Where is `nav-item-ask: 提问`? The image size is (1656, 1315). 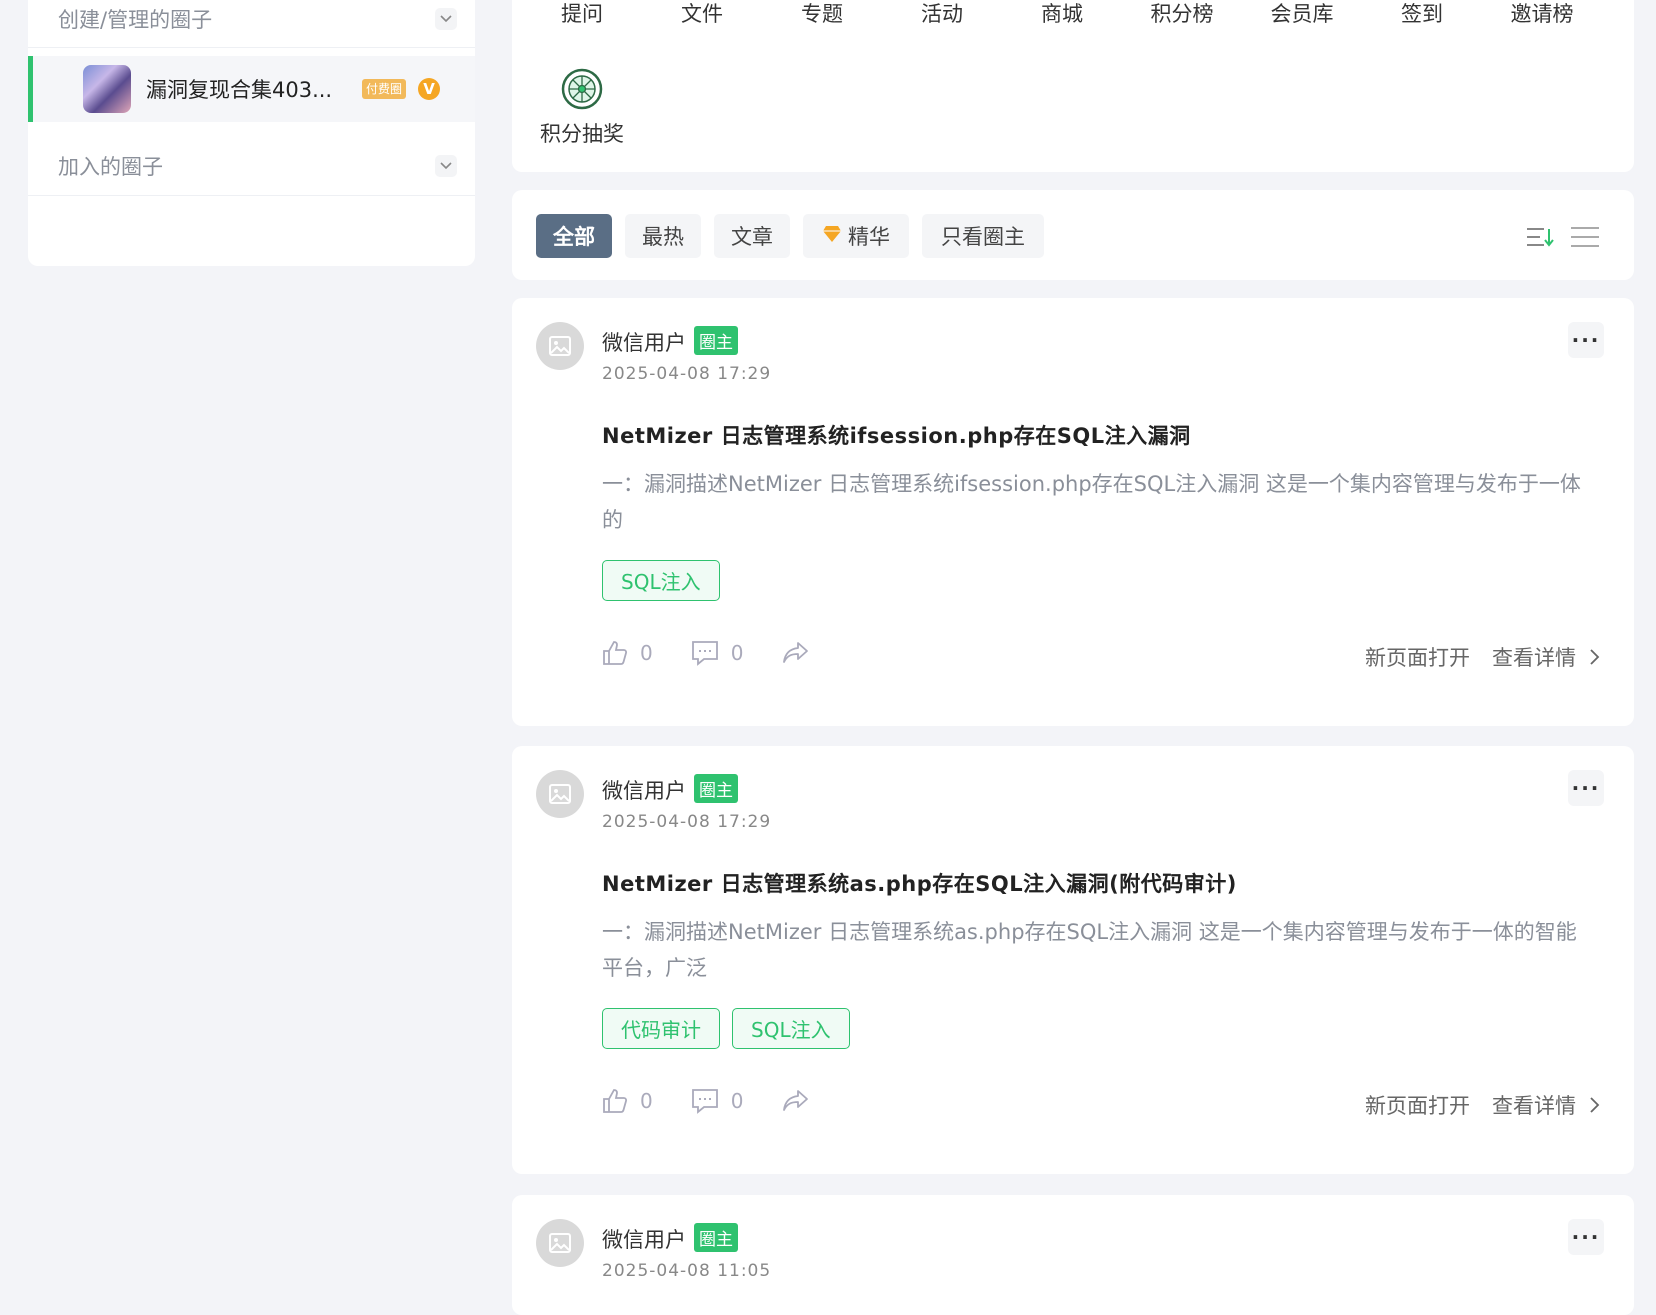
nav-item-ask: 提问 is located at coordinates (582, 14).